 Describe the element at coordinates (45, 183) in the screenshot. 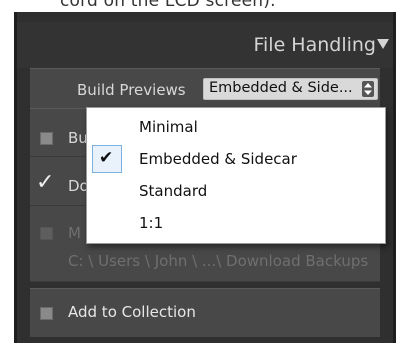

I see `checkmark-icon: ✓` at that location.